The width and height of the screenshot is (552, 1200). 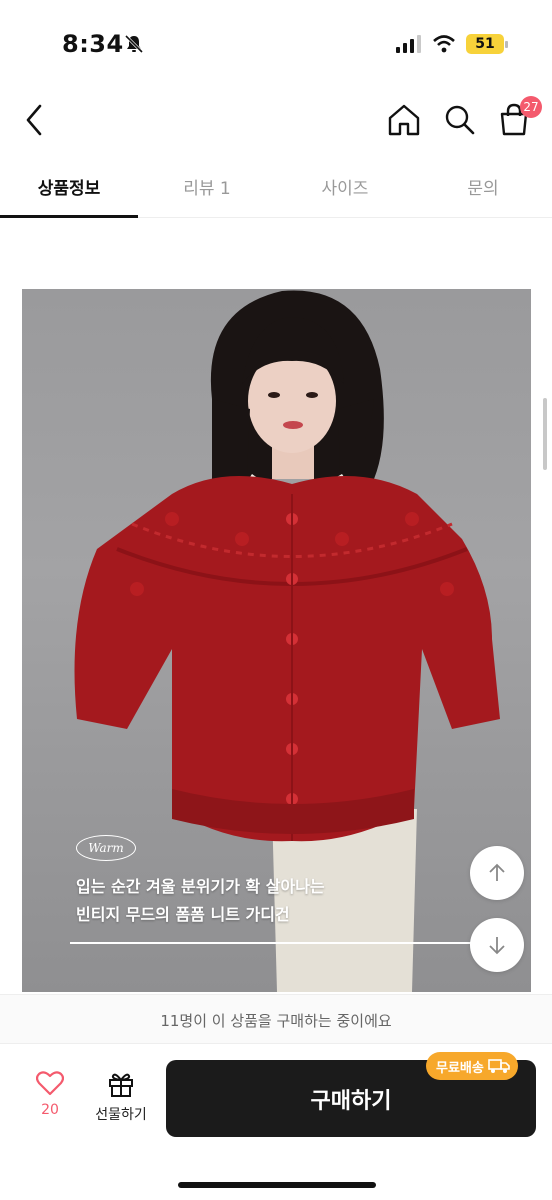 I want to click on cart-count-badge: 27, so click(x=531, y=107).